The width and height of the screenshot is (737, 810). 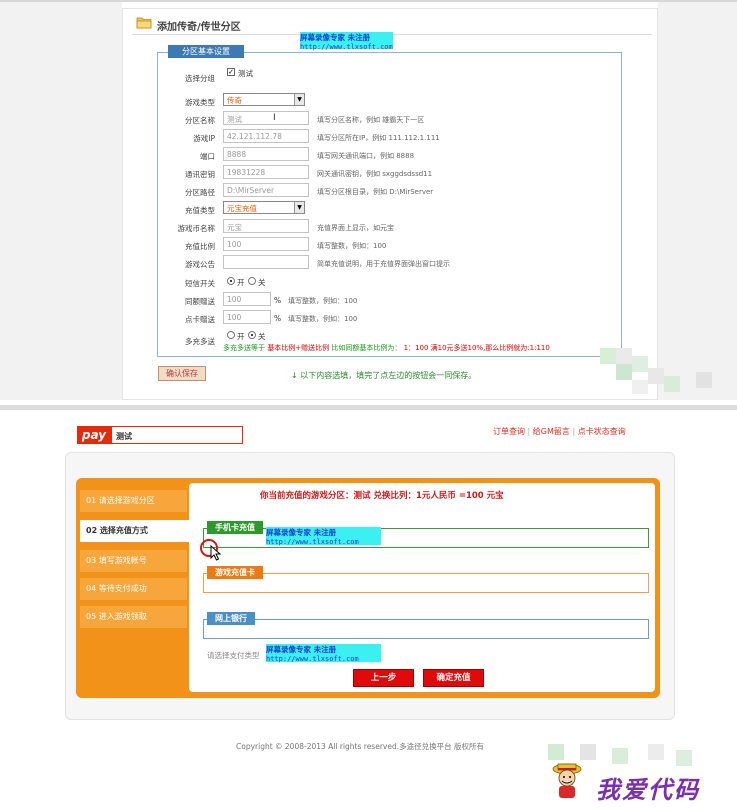 I want to click on currency-name-label: 游戏币名称, so click(x=196, y=228).